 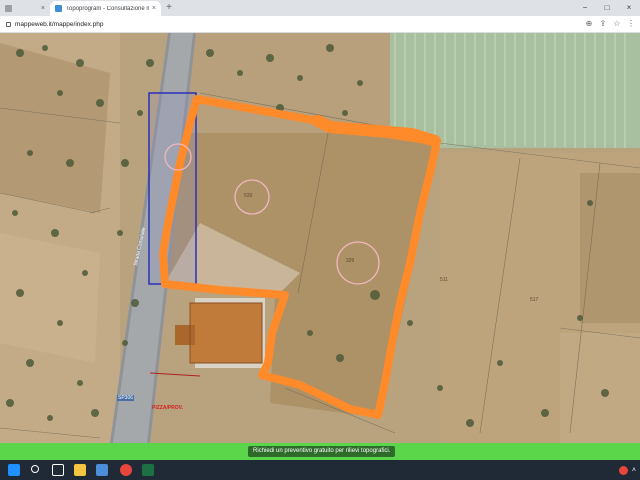 What do you see at coordinates (25, 8) in the screenshot?
I see `tab-inactive: ×` at bounding box center [25, 8].